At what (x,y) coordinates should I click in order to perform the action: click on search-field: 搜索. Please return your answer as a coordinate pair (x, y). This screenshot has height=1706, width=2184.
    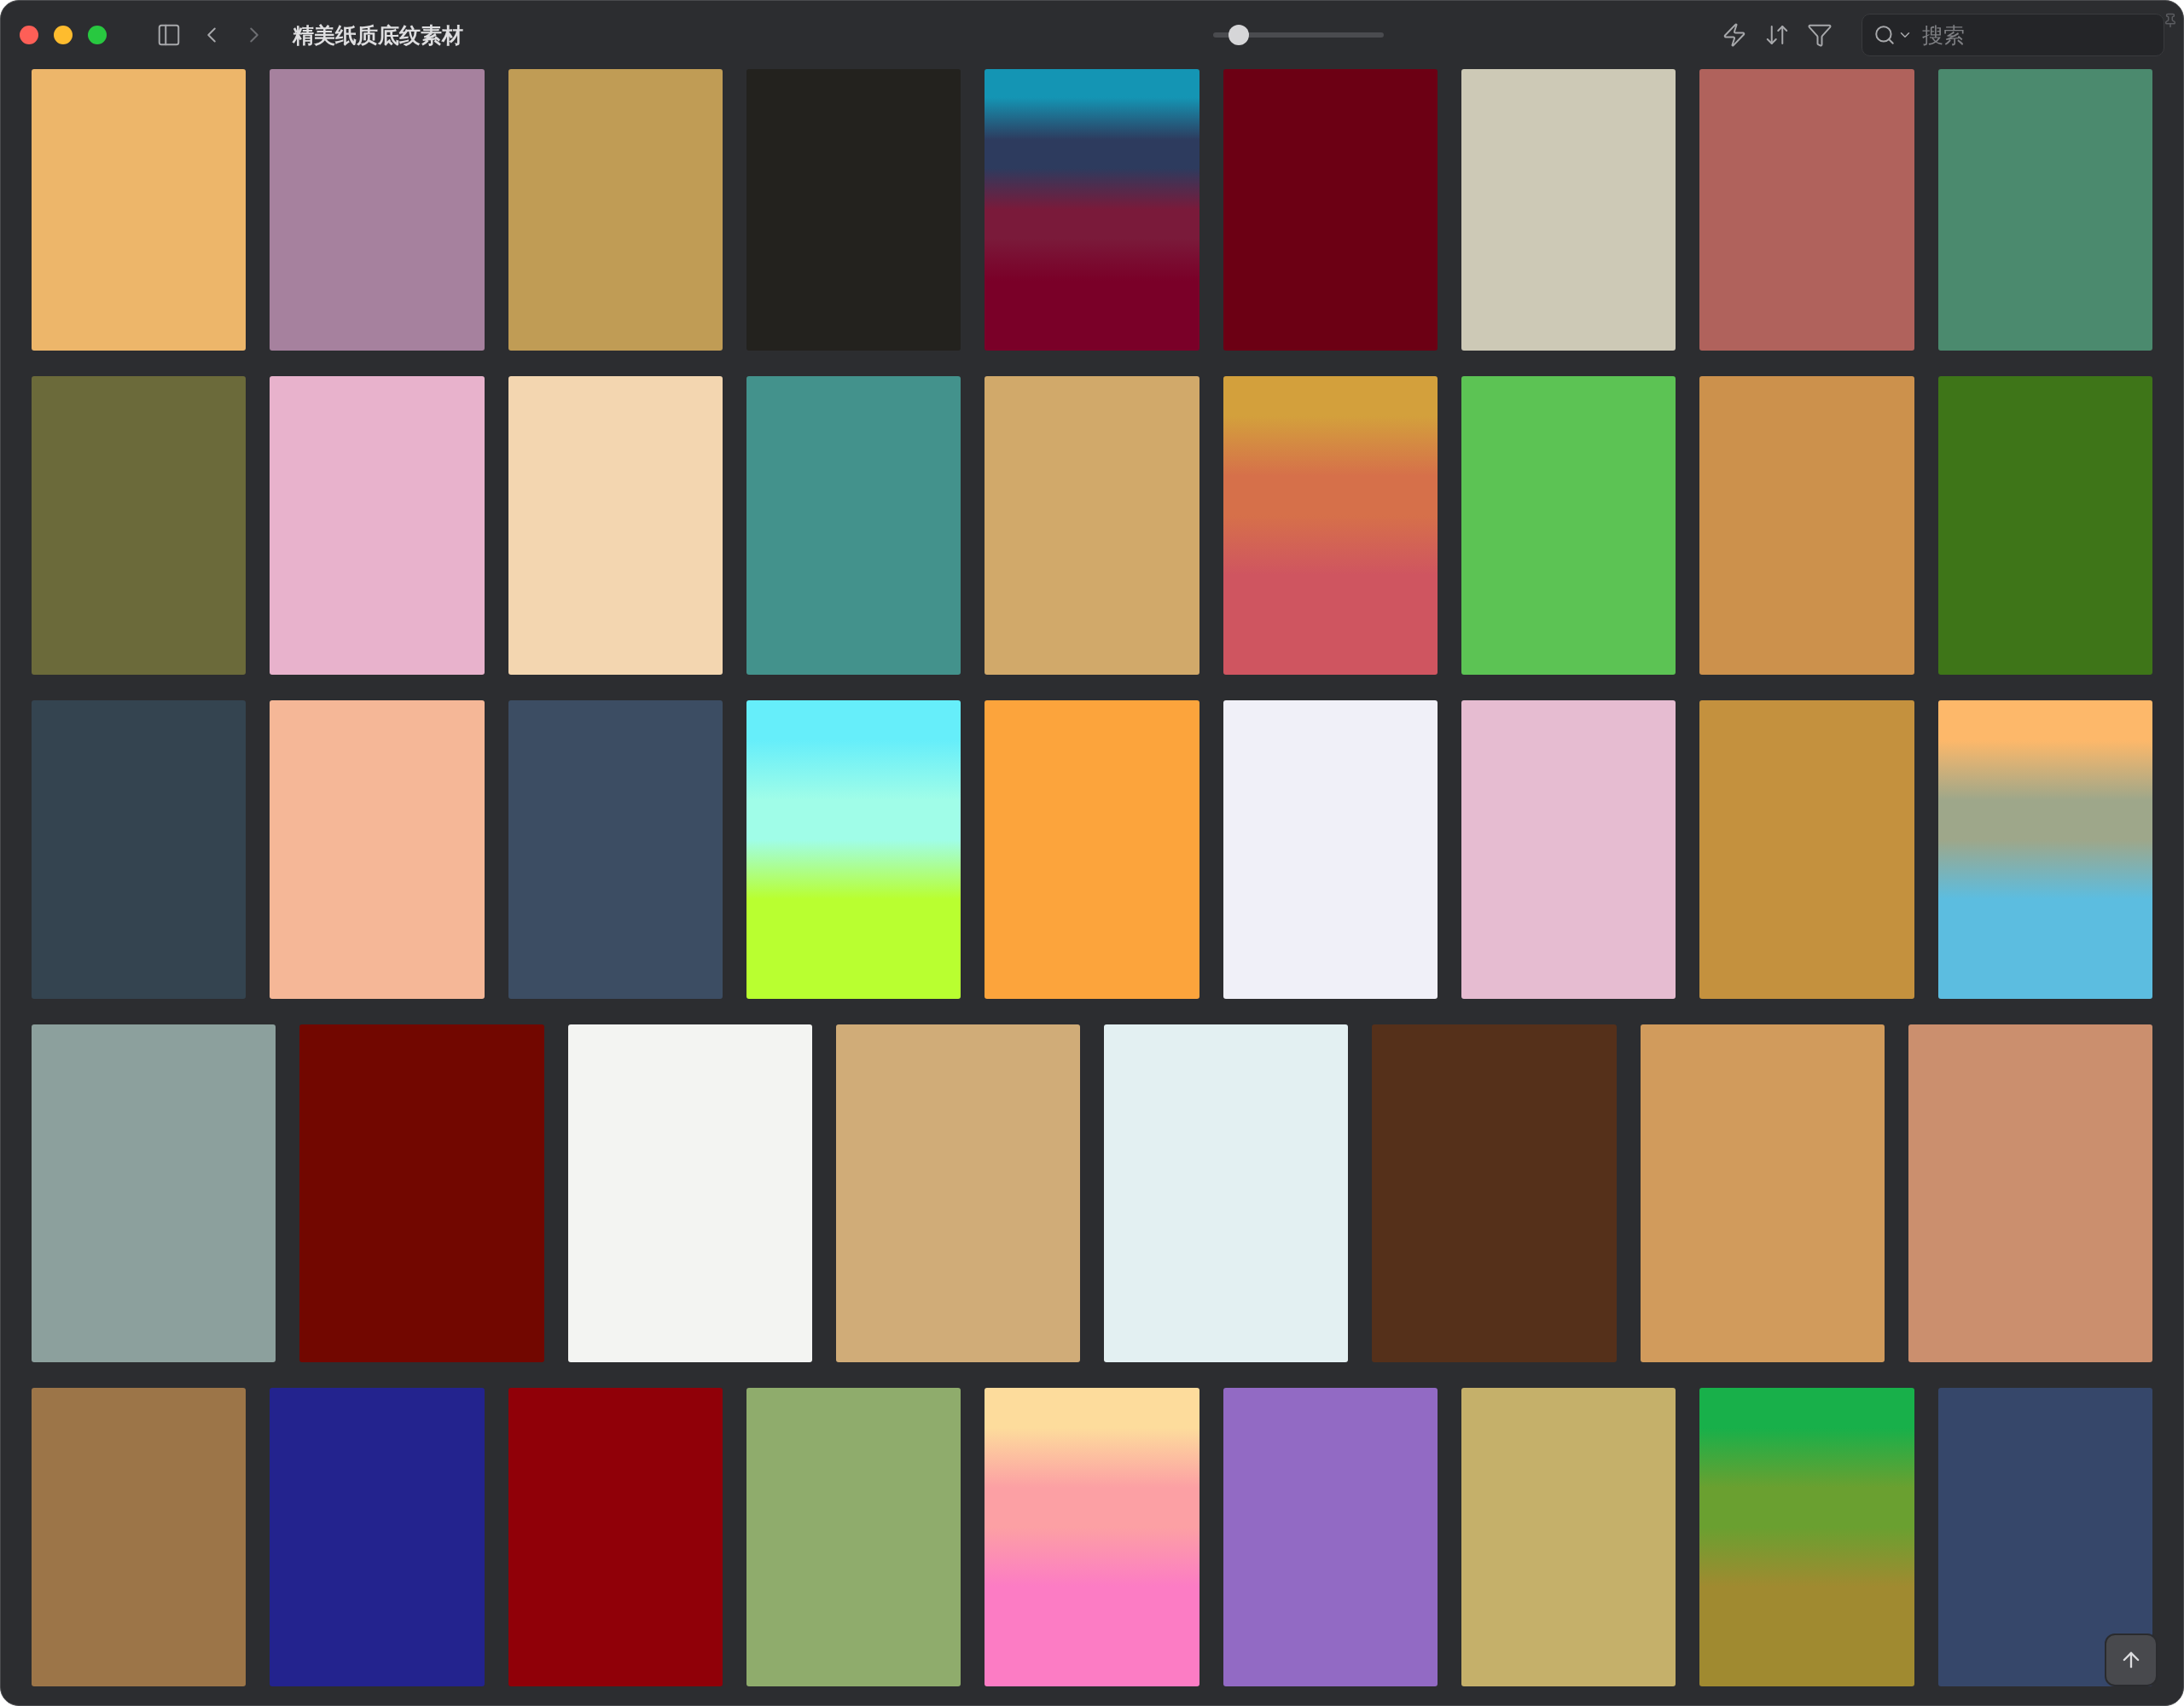
    Looking at the image, I should click on (2013, 35).